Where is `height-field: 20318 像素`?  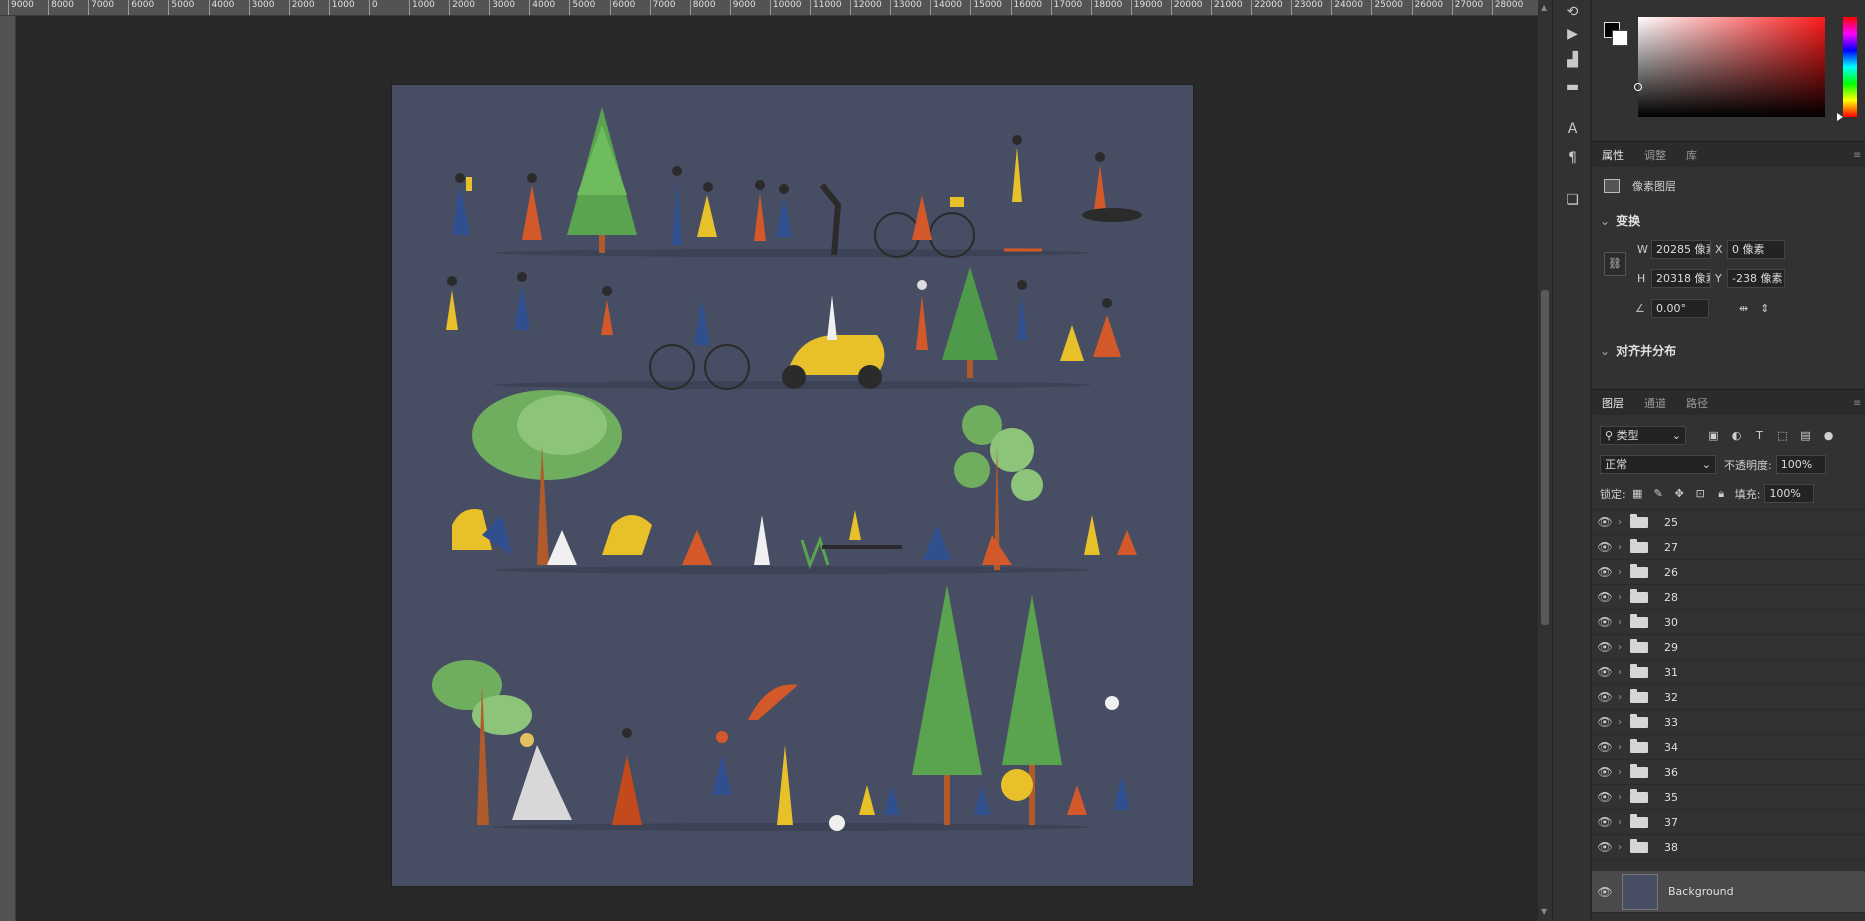
height-field: 20318 像素 is located at coordinates (1681, 278).